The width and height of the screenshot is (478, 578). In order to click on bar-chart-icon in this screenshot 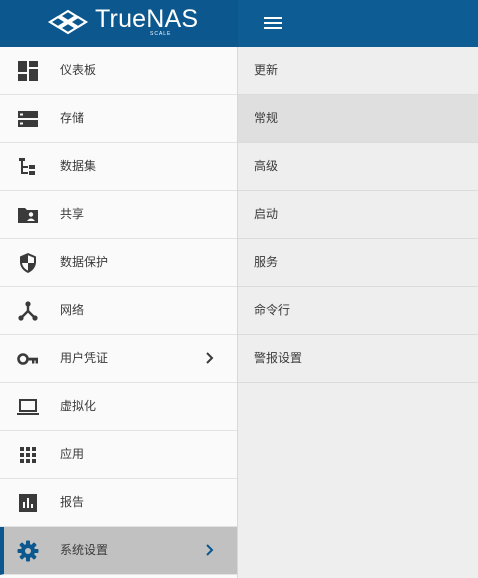, I will do `click(28, 503)`.